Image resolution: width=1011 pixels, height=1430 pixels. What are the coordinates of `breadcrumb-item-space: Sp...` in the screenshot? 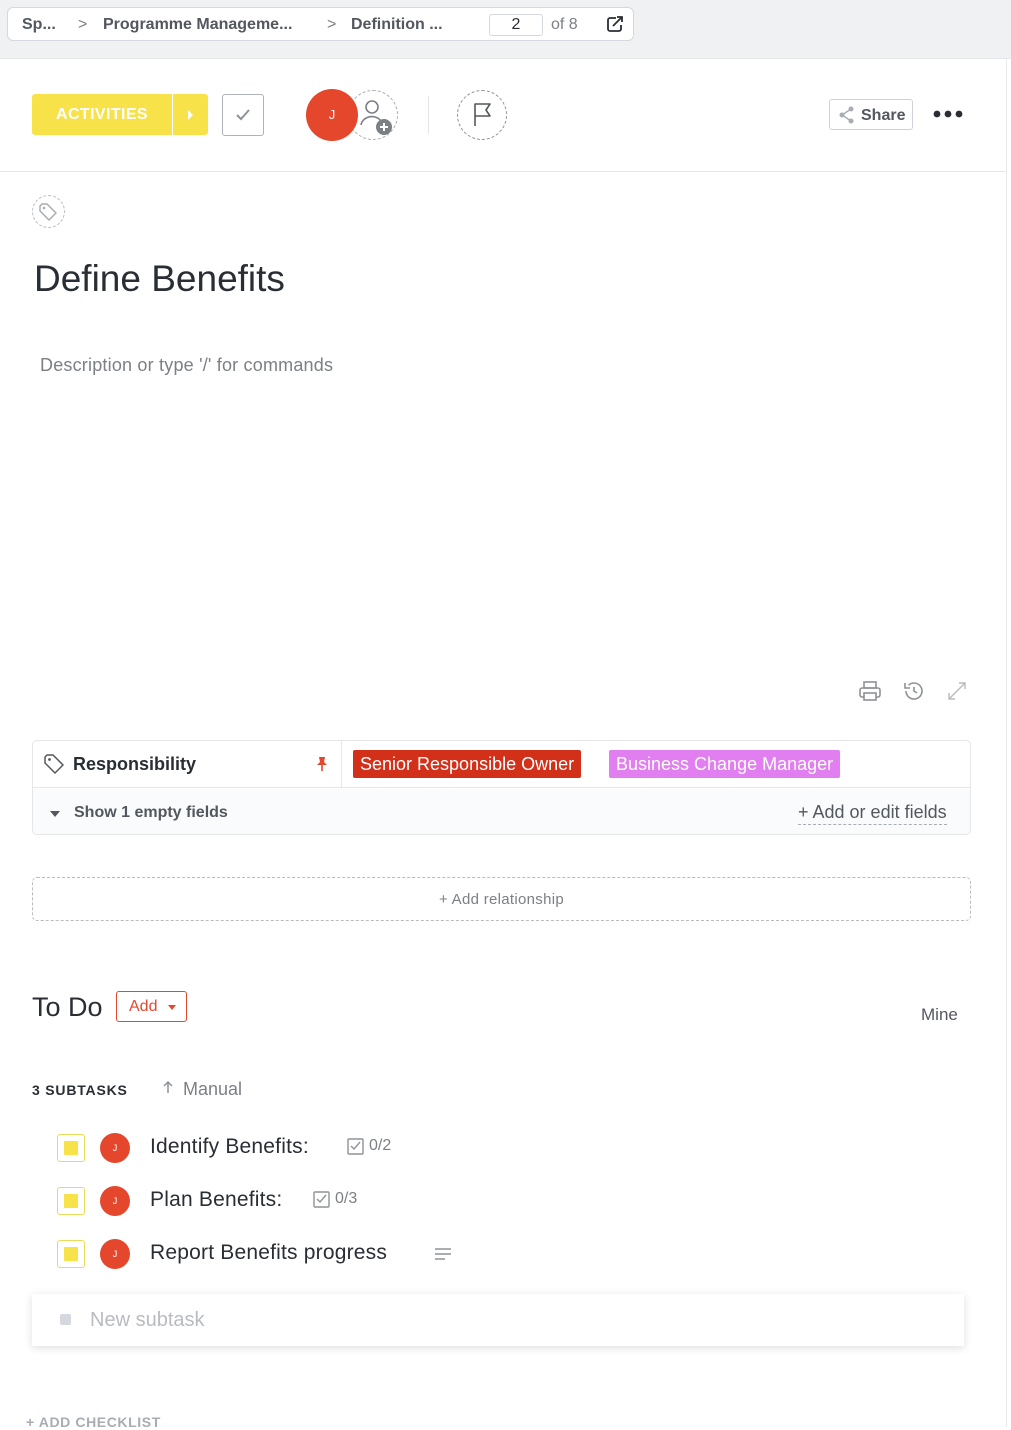 It's located at (39, 25).